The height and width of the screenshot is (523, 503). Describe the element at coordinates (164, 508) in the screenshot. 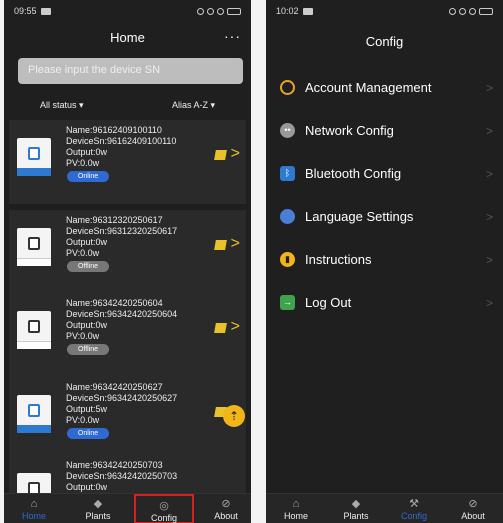

I see `tab-config: ◎ Config` at that location.